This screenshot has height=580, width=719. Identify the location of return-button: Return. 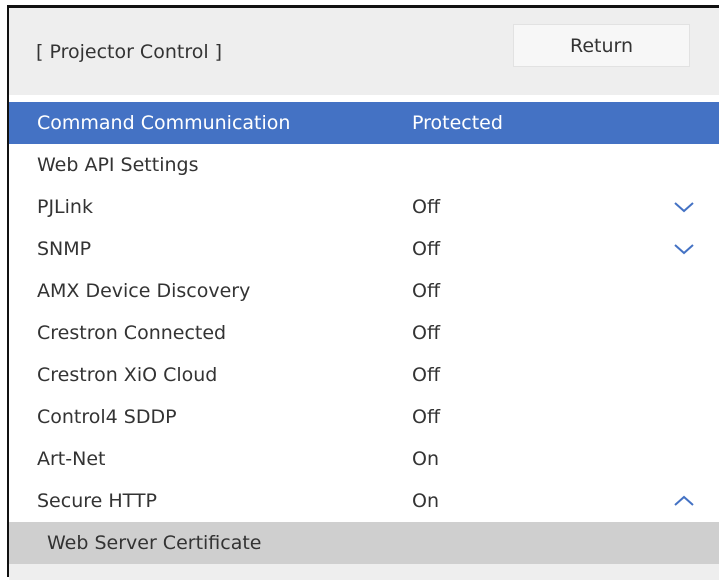
(601, 45).